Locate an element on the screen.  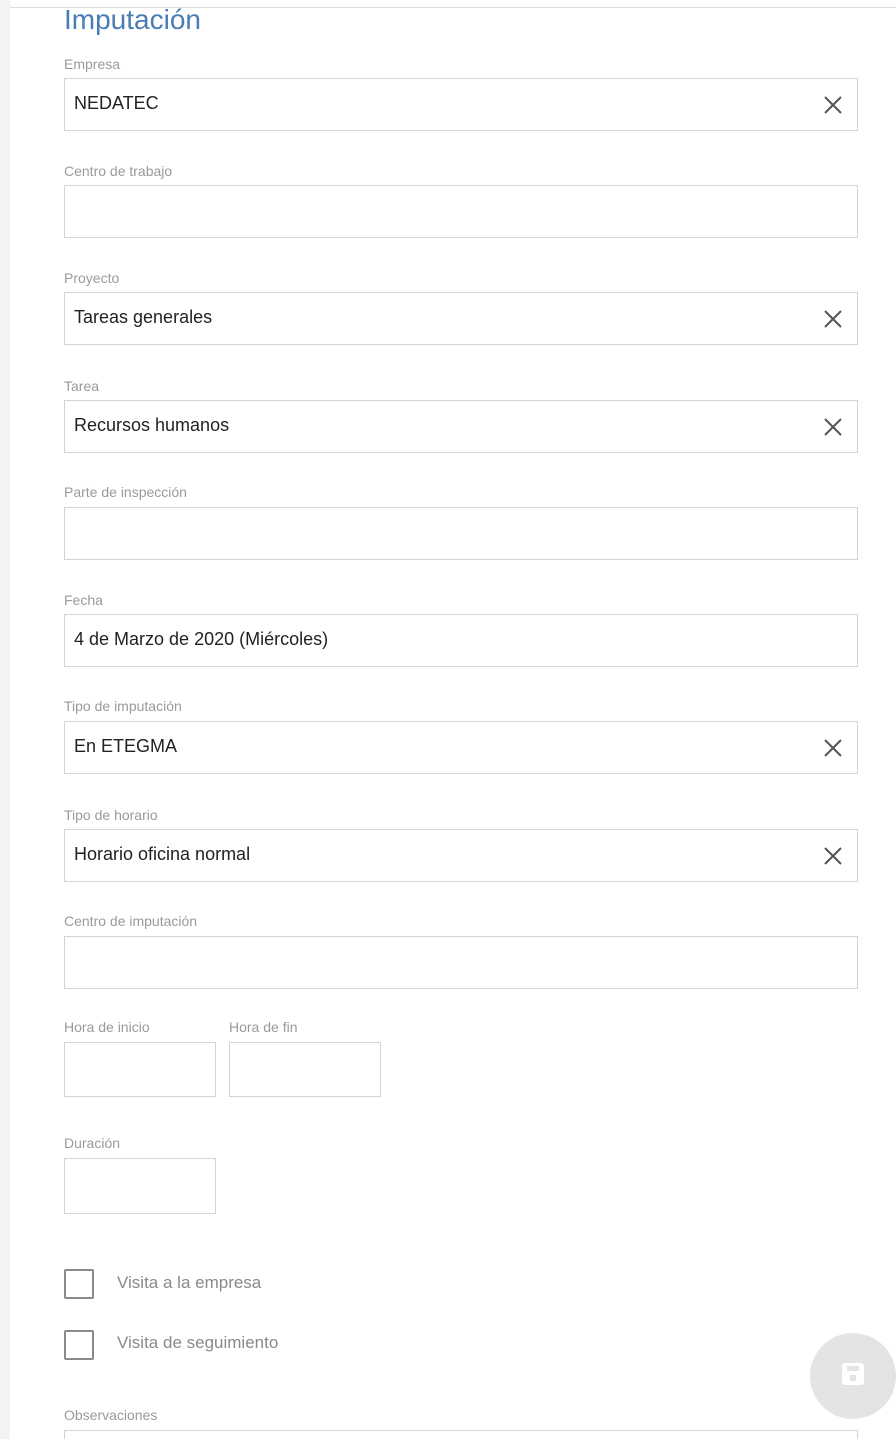
proyecto-clear-icon is located at coordinates (833, 319).